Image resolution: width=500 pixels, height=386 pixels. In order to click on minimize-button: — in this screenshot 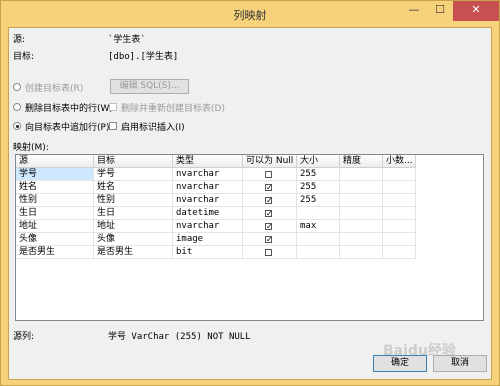, I will do `click(414, 11)`.